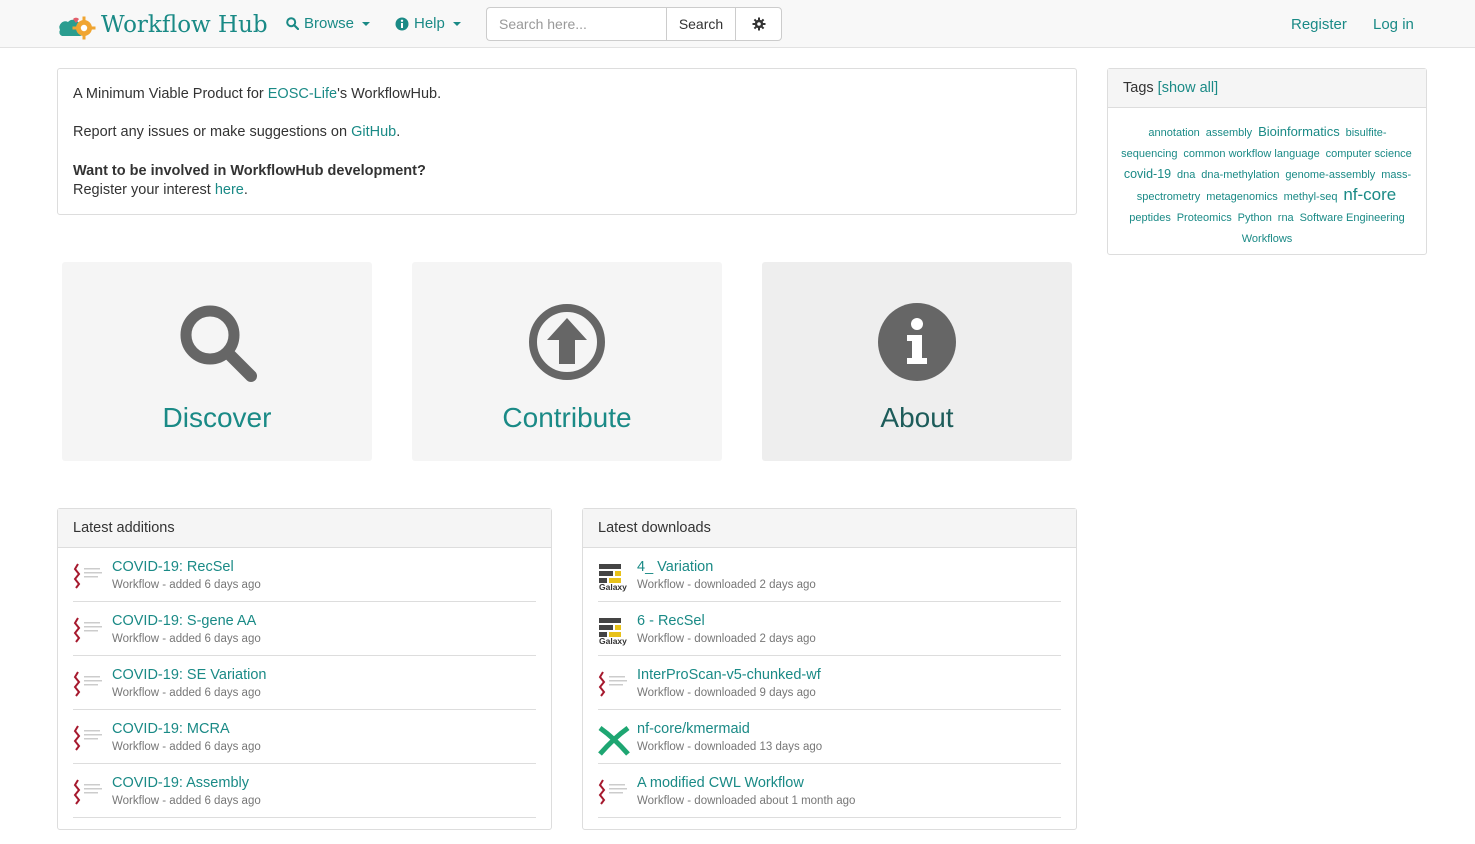 Image resolution: width=1475 pixels, height=844 pixels. I want to click on intro-text: 's WorkflowHub., so click(389, 94).